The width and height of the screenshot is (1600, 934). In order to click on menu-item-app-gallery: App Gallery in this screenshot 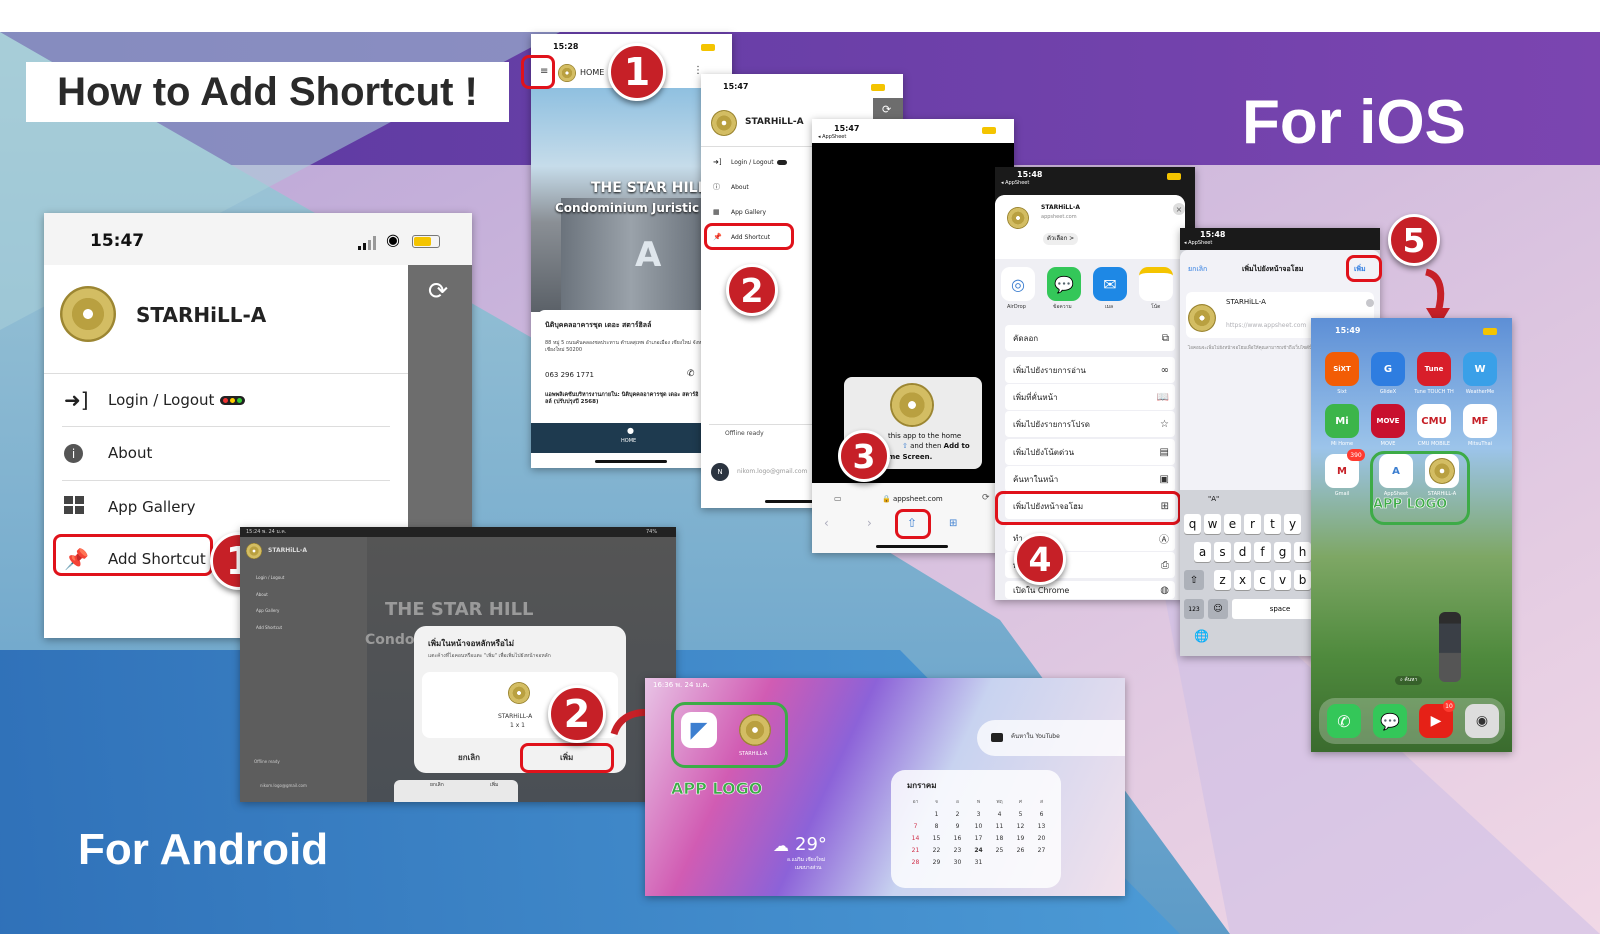, I will do `click(130, 507)`.